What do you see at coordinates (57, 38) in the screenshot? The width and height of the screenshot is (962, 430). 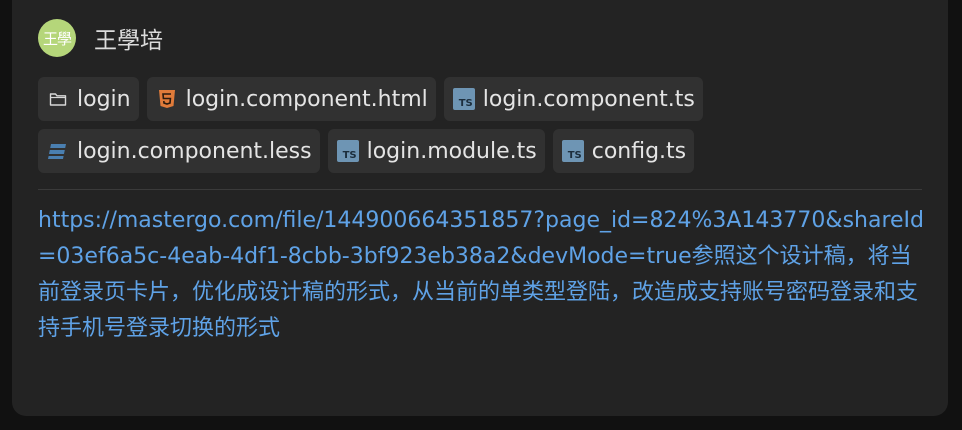 I see `avatar: 王學` at bounding box center [57, 38].